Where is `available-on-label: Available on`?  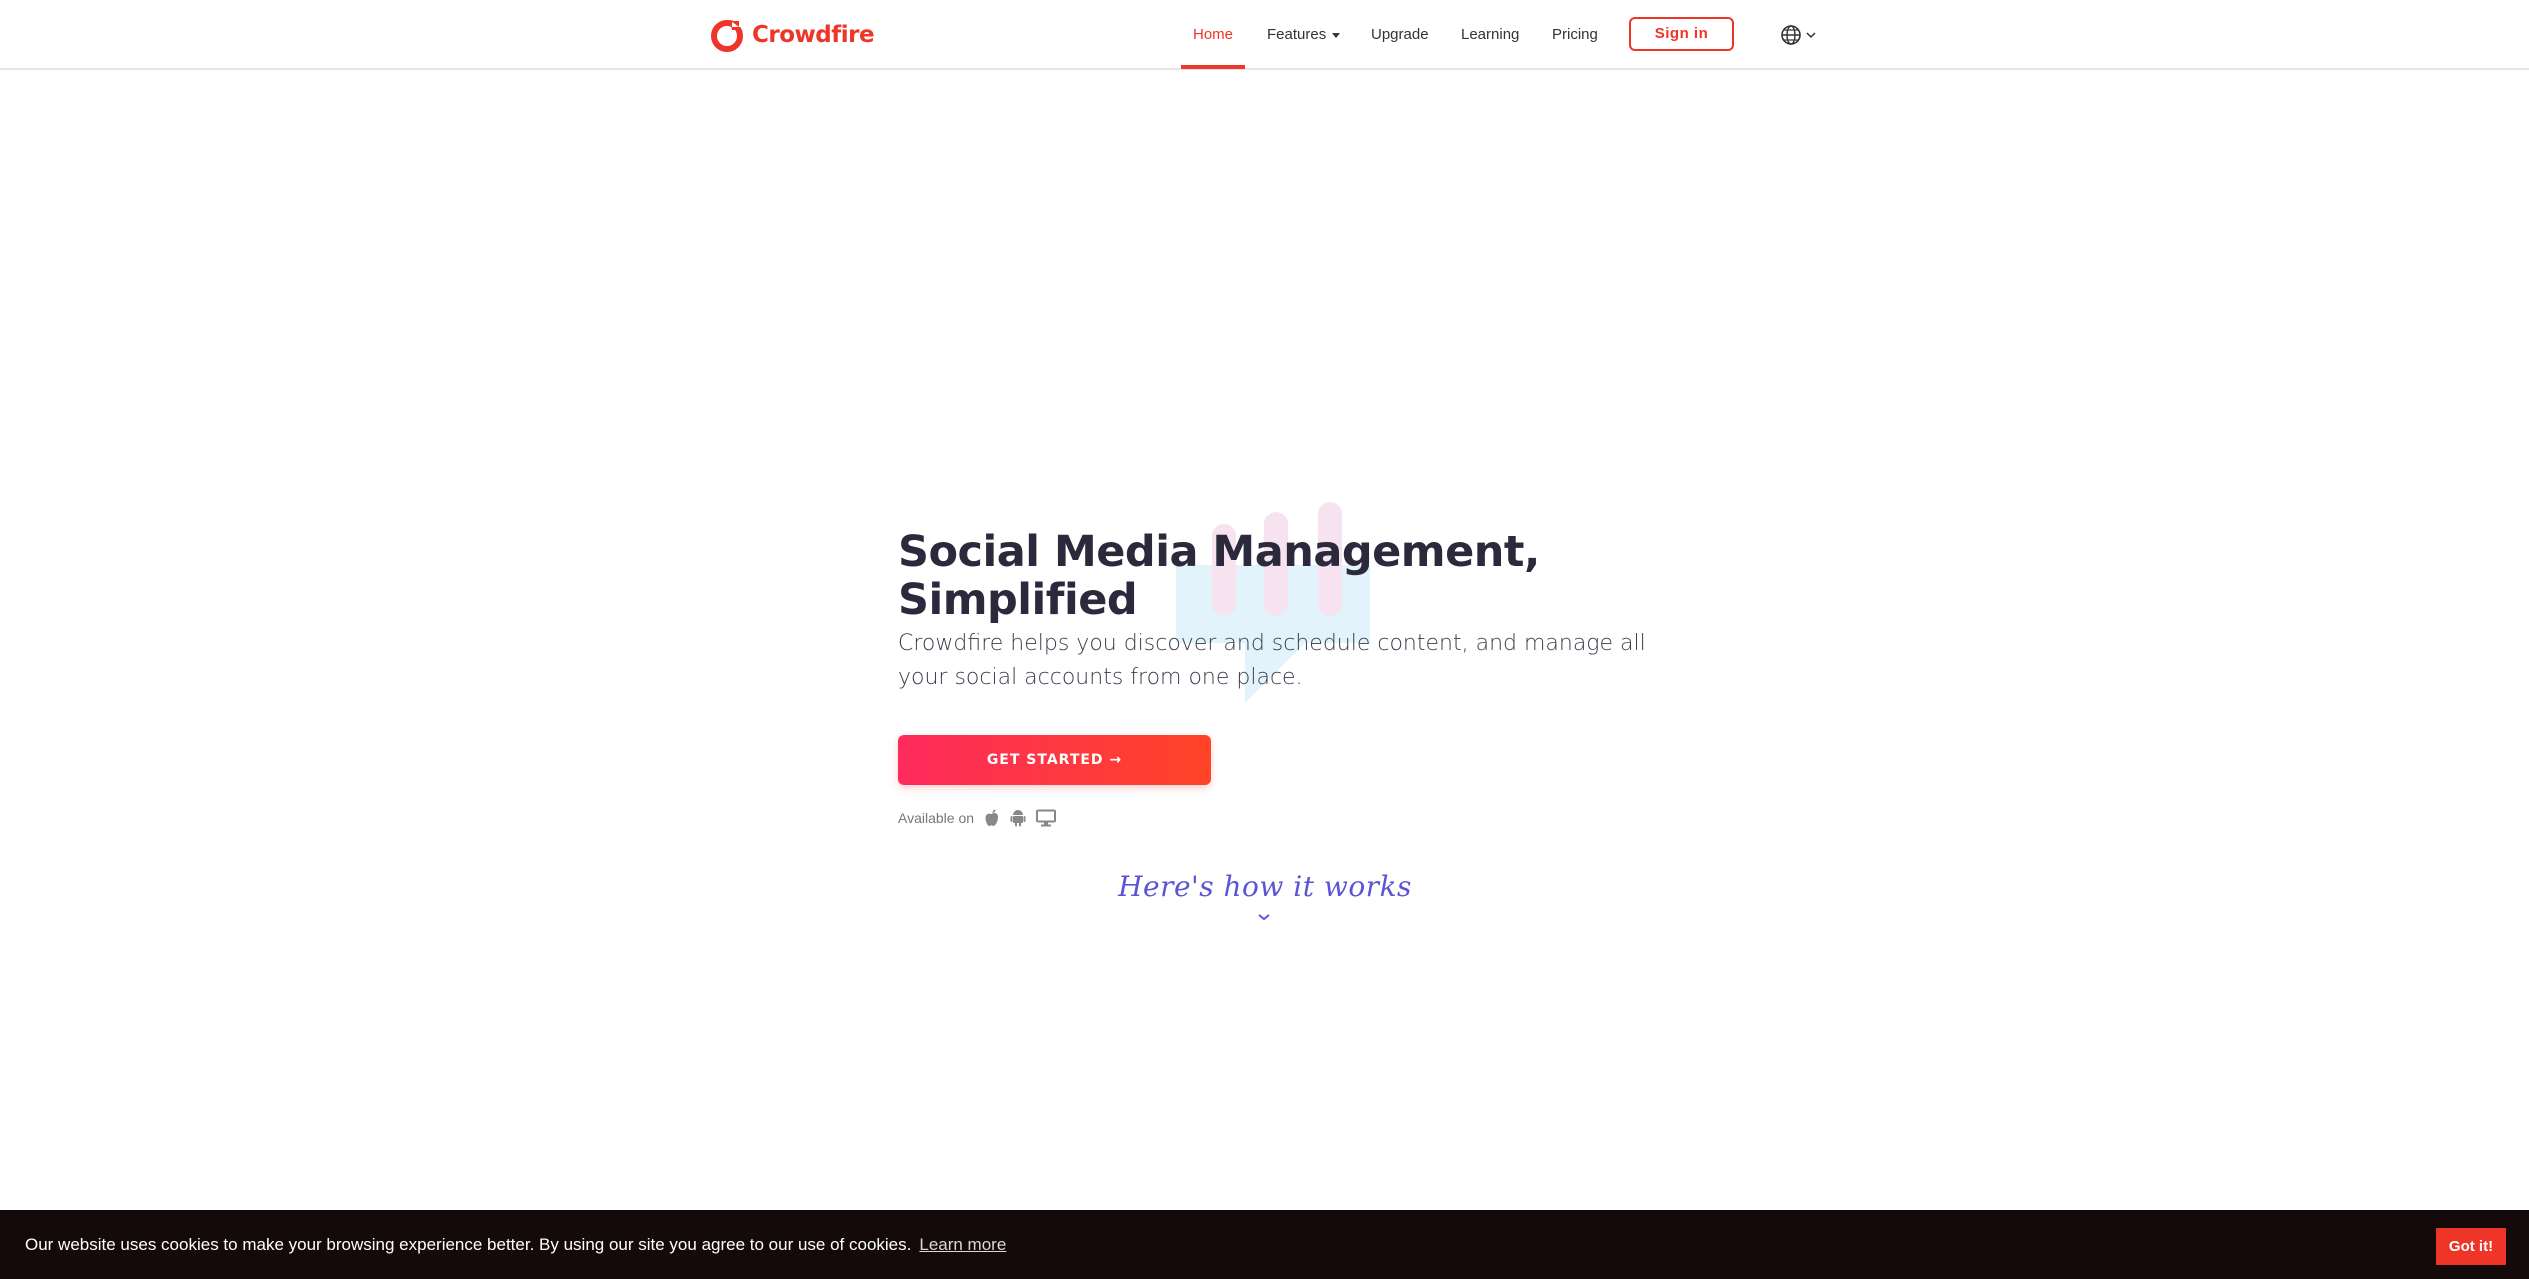
available-on-label: Available on is located at coordinates (936, 818).